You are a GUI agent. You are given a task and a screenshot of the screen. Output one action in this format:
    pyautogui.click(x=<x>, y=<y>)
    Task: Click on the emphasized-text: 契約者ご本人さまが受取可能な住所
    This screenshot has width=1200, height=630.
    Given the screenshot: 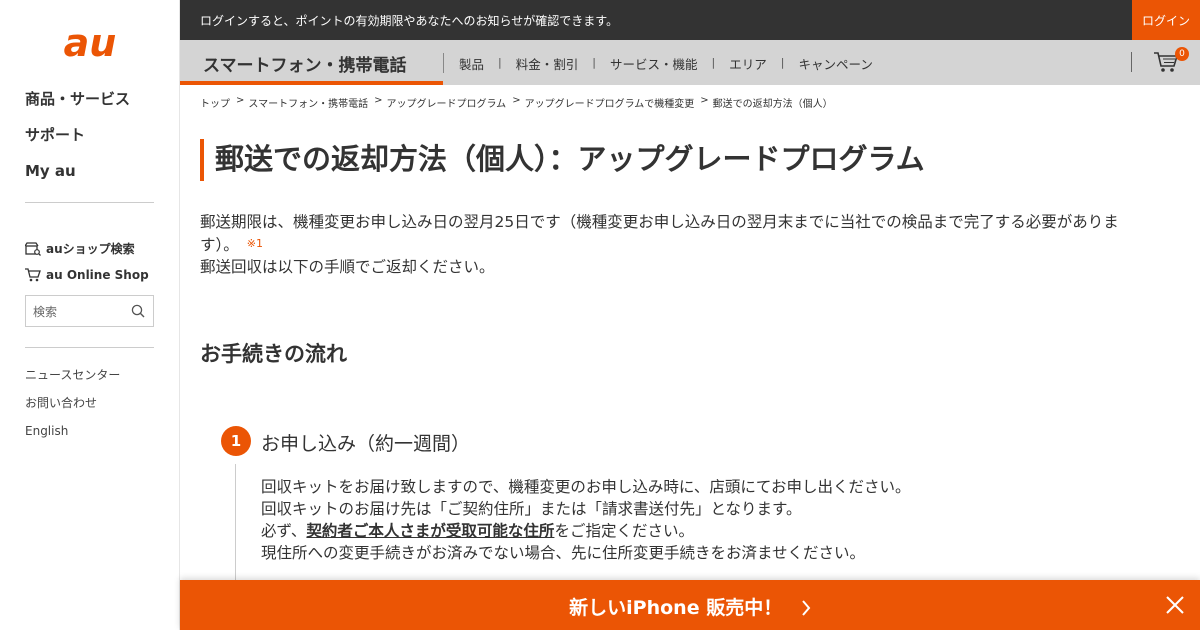 What is the action you would take?
    pyautogui.click(x=430, y=531)
    